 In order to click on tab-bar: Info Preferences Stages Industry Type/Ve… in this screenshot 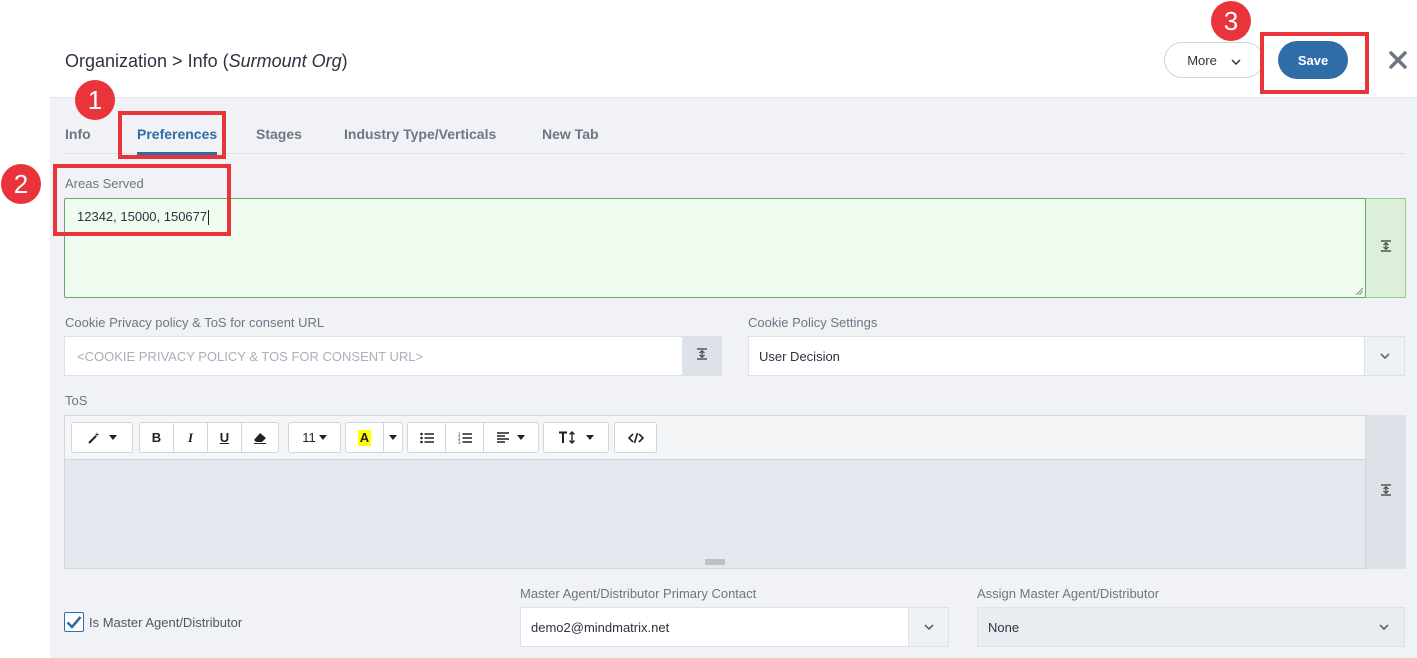, I will do `click(735, 137)`.